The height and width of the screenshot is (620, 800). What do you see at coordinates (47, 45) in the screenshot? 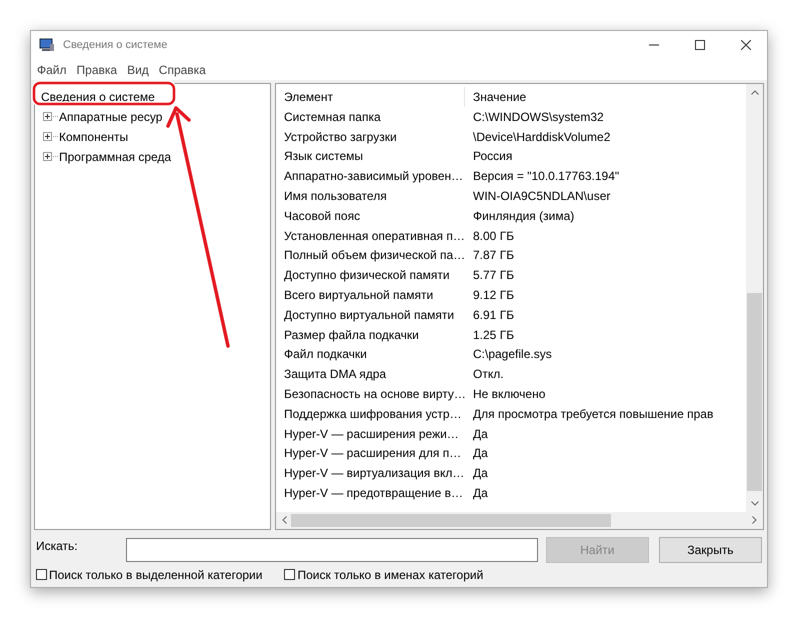
I see `computer-icon` at bounding box center [47, 45].